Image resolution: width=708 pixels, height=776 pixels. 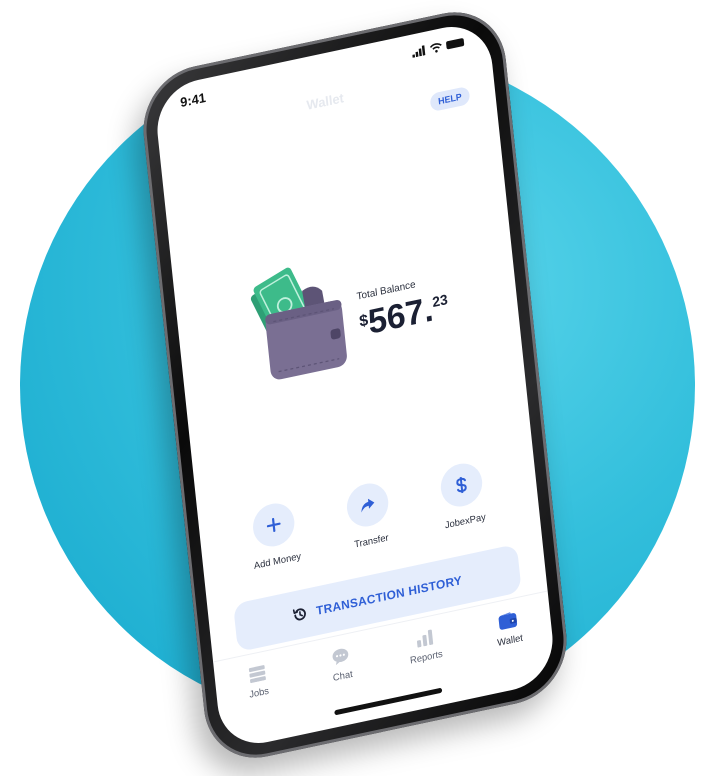 I want to click on dollar-icon, so click(x=461, y=485).